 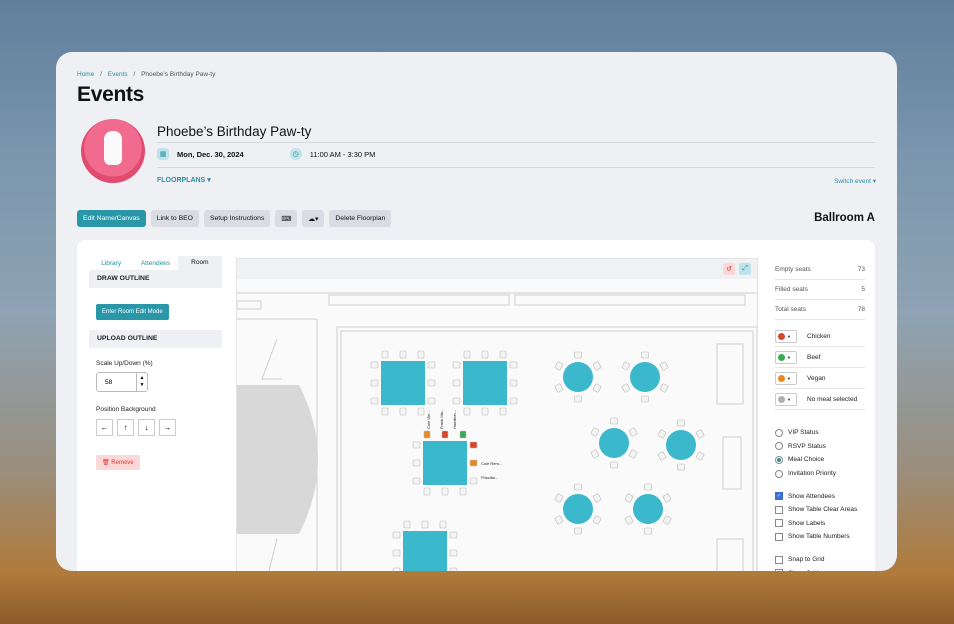 What do you see at coordinates (199, 263) in the screenshot?
I see `tab-room: Room` at bounding box center [199, 263].